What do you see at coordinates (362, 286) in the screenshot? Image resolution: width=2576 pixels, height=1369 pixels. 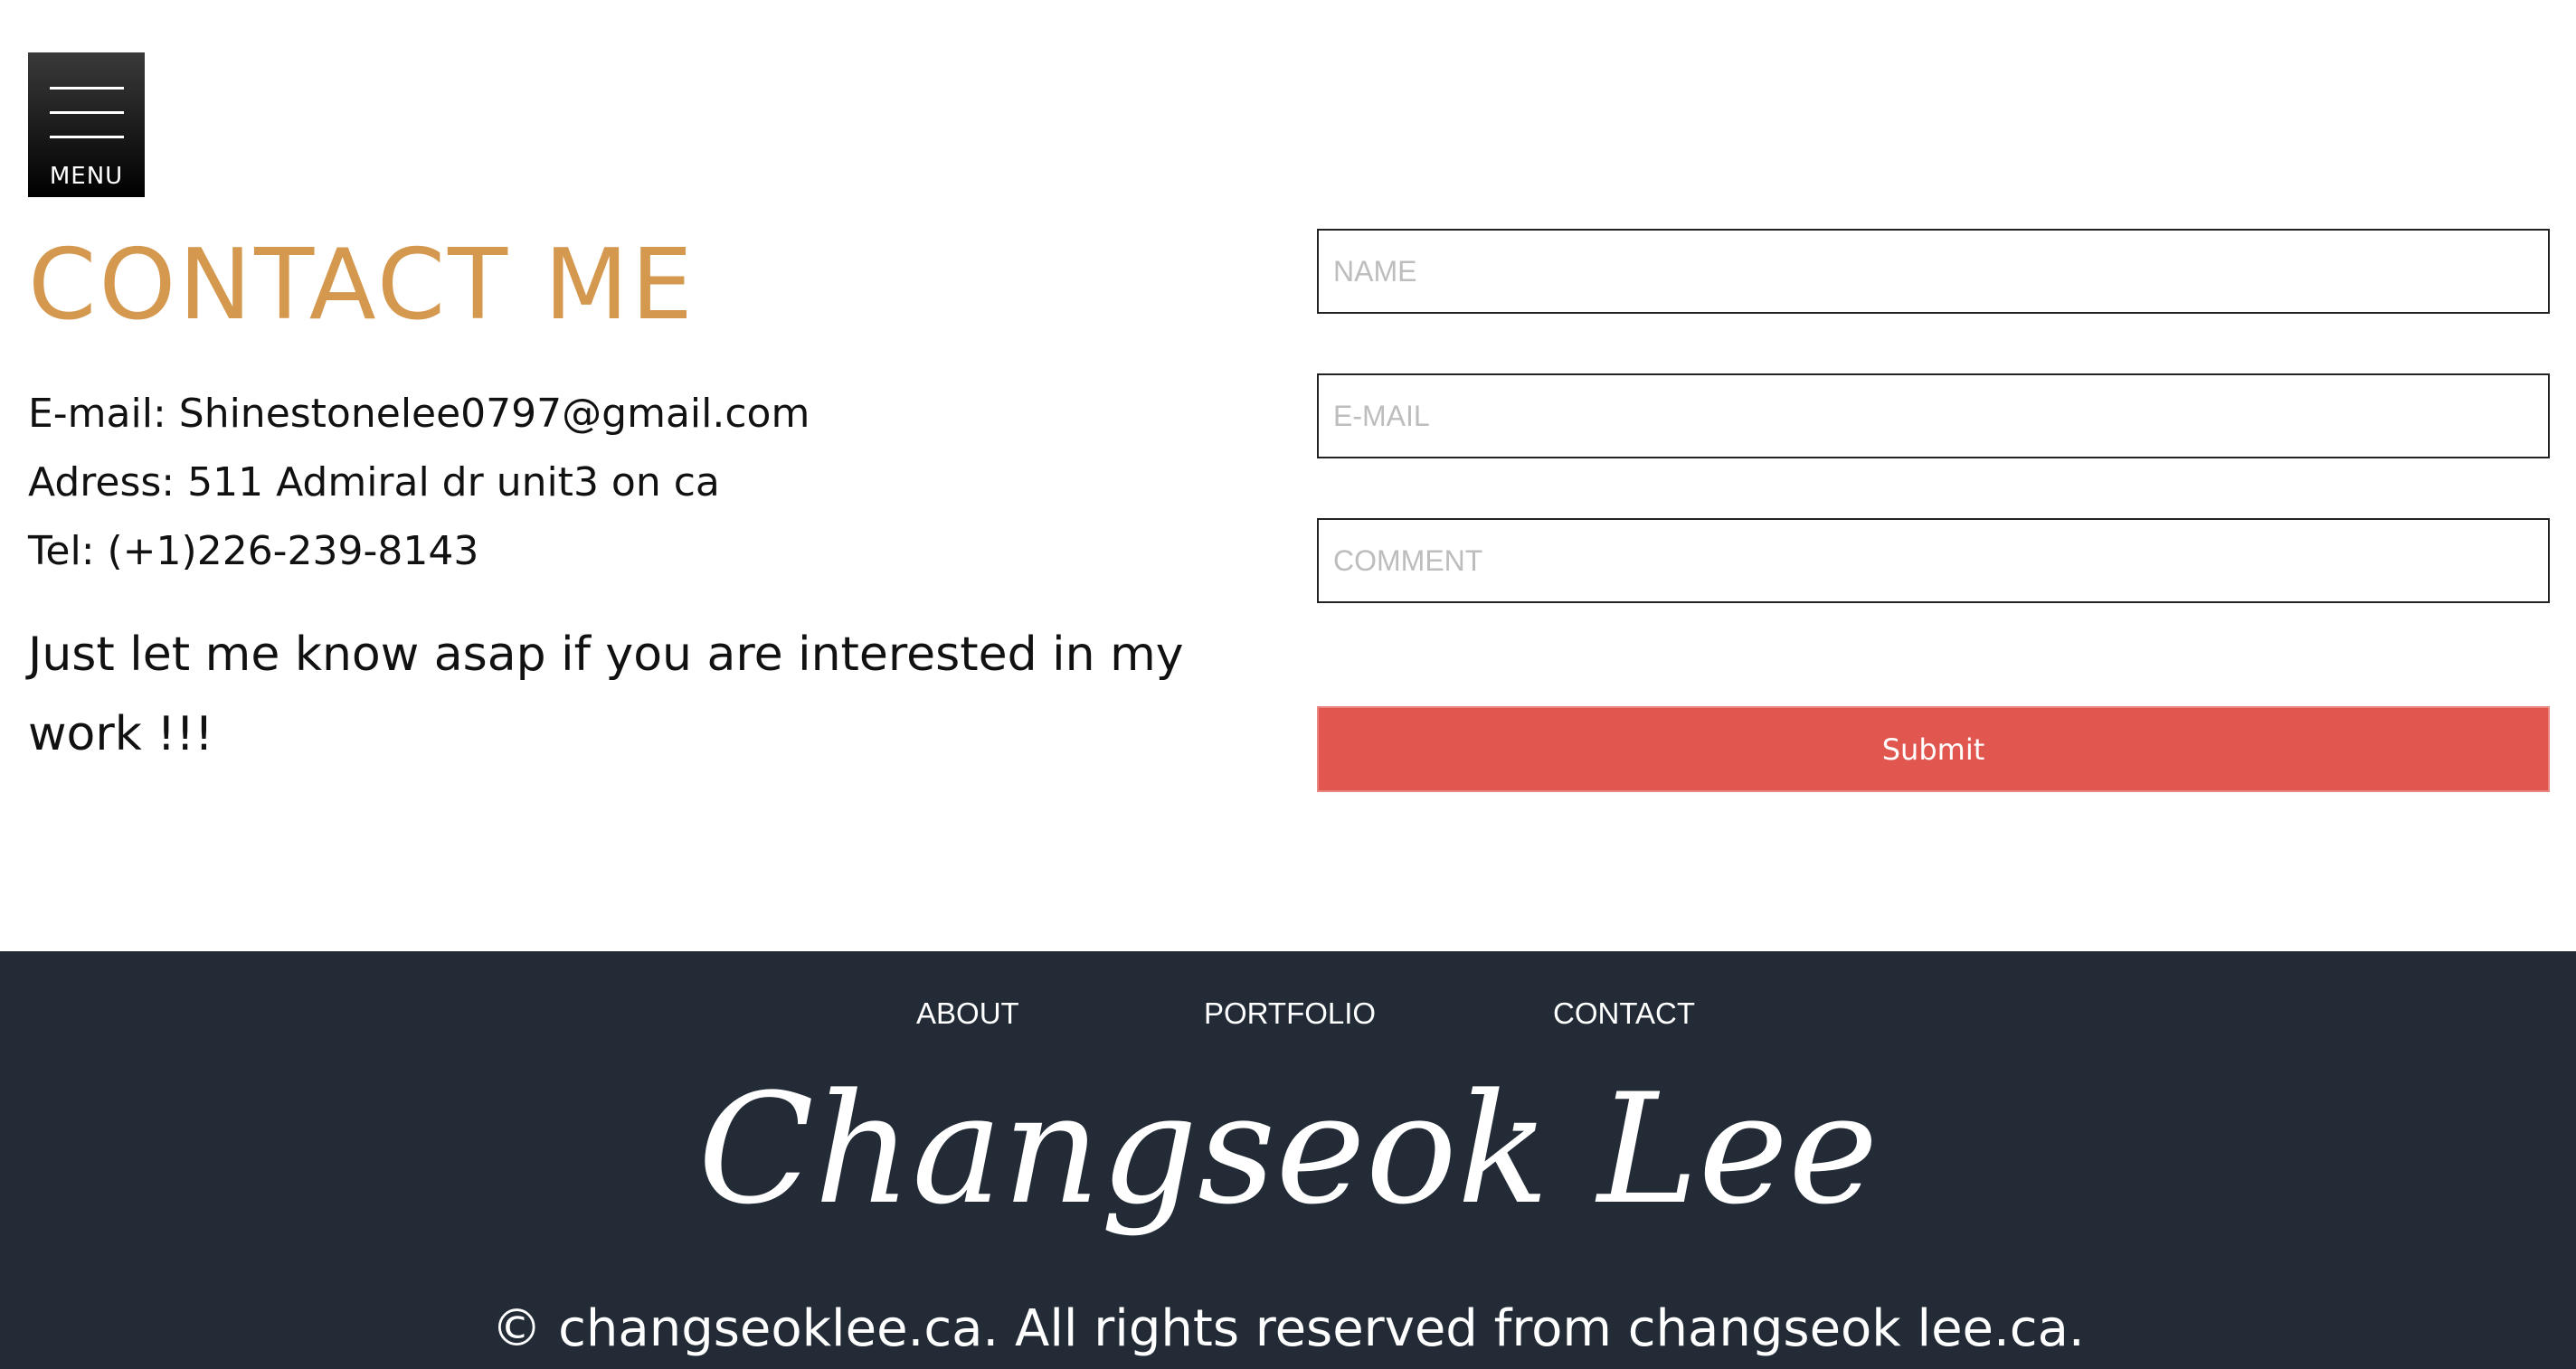 I see `page-title: CONTACT ME` at bounding box center [362, 286].